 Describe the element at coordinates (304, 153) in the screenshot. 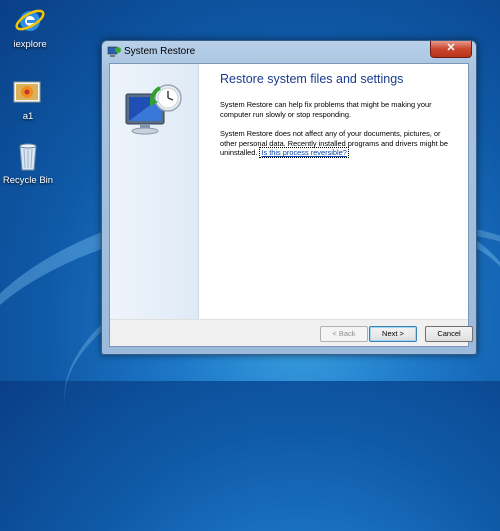

I see `reversible-help-link: Is this process reversible?` at that location.